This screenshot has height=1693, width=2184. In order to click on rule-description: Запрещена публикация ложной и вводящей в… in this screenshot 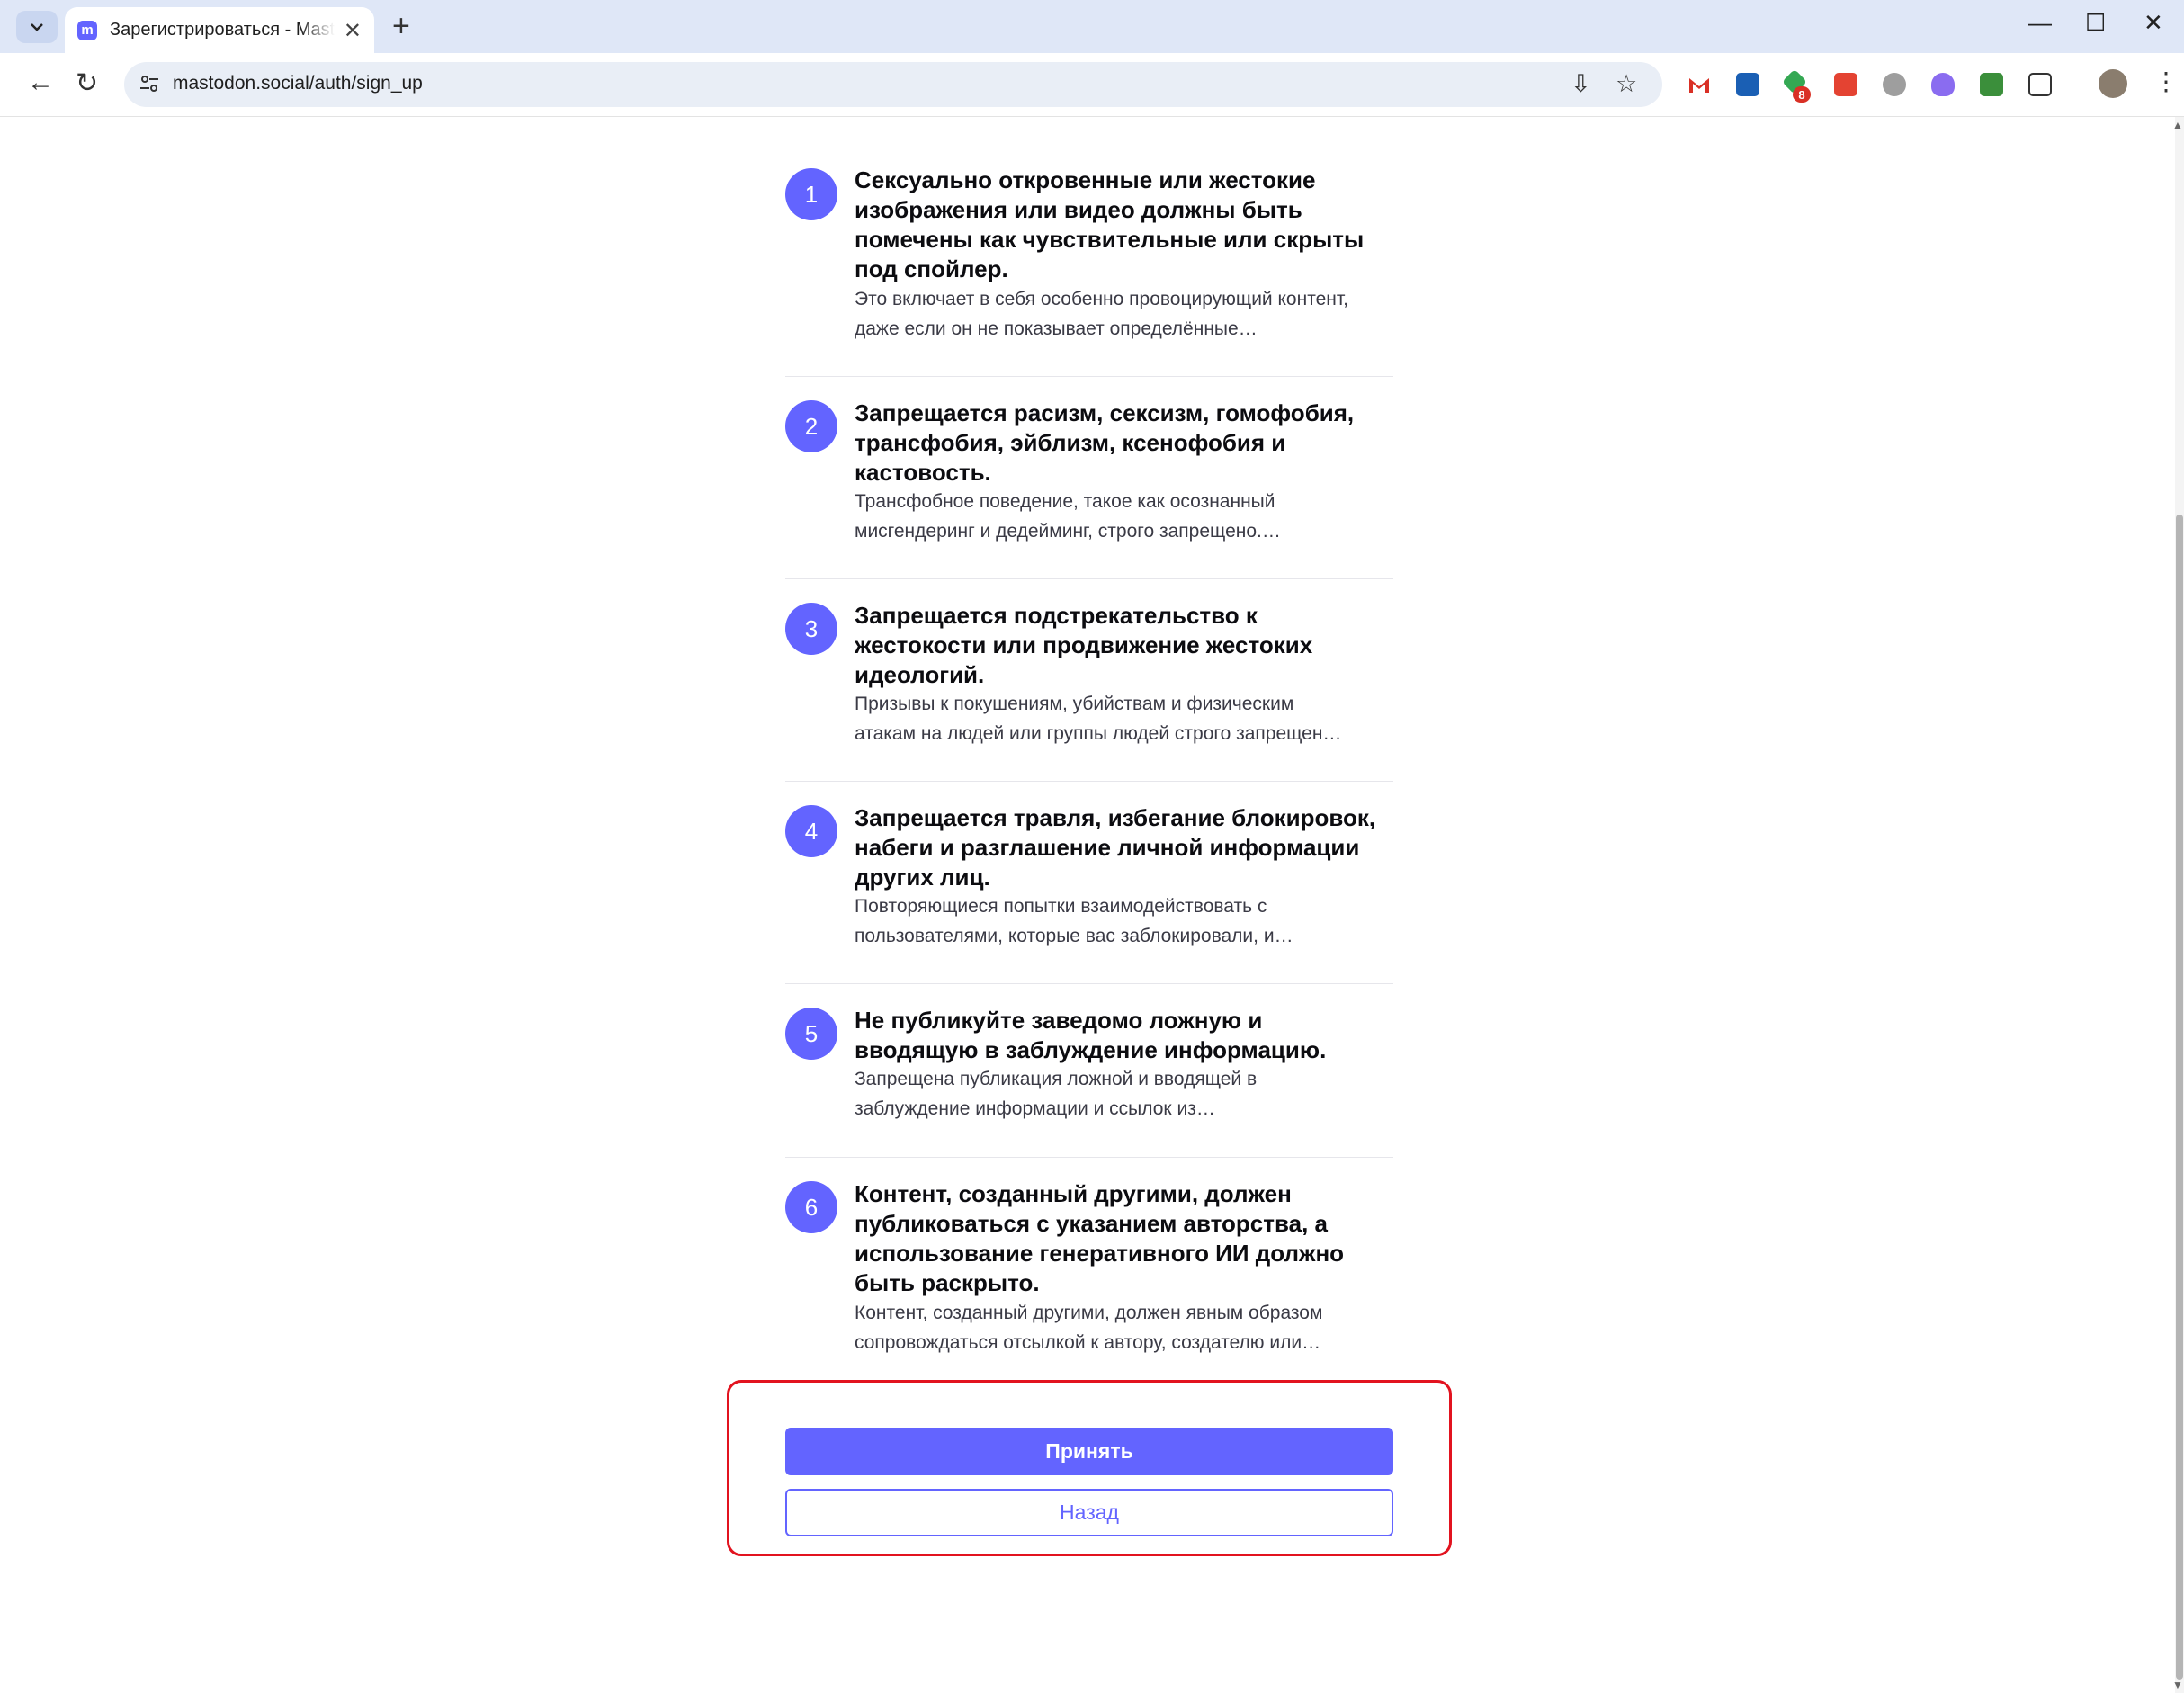, I will do `click(1056, 1094)`.